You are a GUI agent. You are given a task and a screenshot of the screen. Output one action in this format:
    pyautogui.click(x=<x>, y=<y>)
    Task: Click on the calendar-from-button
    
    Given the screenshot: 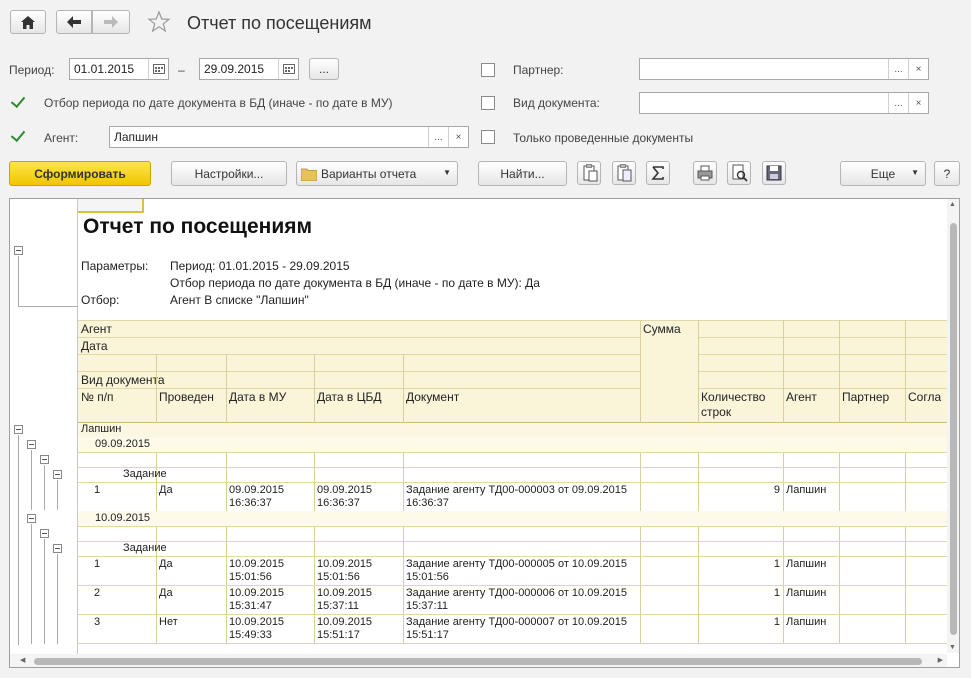 What is the action you would take?
    pyautogui.click(x=158, y=69)
    